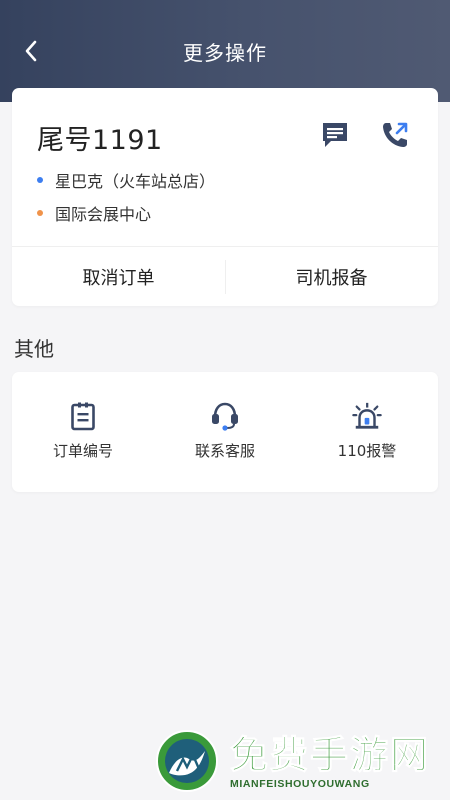 Image resolution: width=450 pixels, height=800 pixels. What do you see at coordinates (40, 180) in the screenshot?
I see `pickup-dot` at bounding box center [40, 180].